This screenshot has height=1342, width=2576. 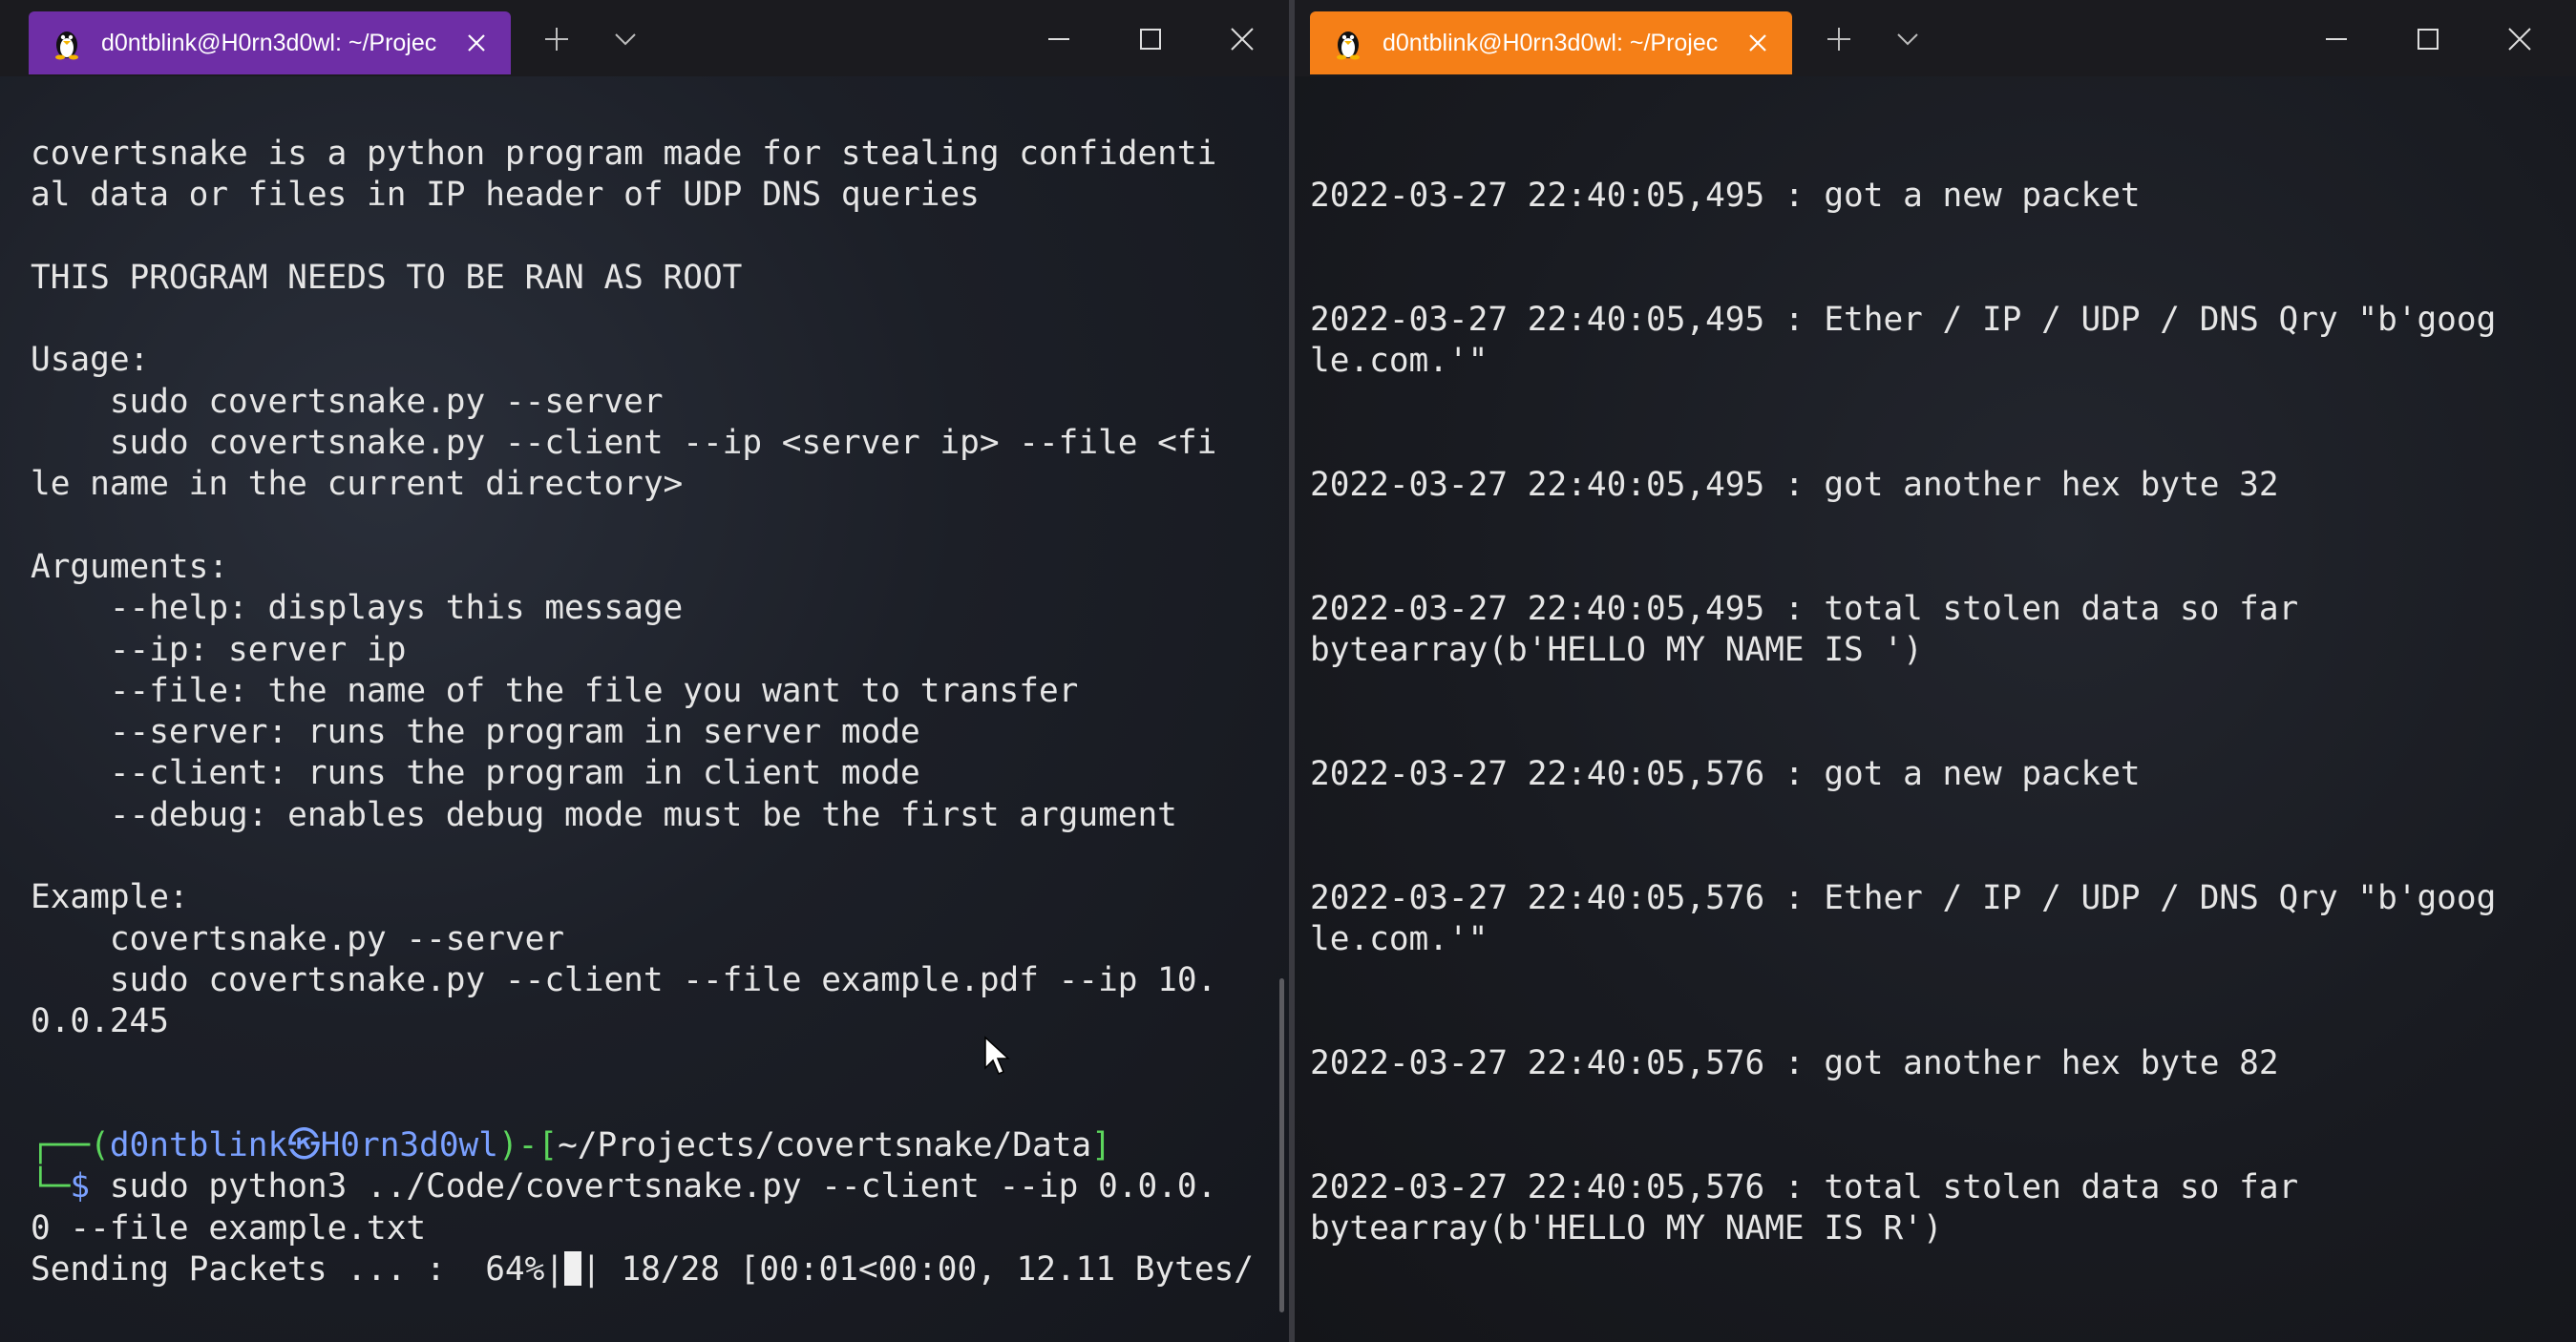 What do you see at coordinates (997, 1055) in the screenshot?
I see `mouse-cursor-icon` at bounding box center [997, 1055].